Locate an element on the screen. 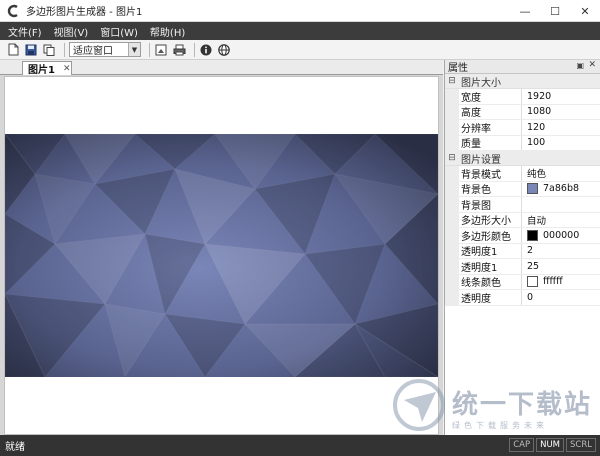  property-row-polygon-color: 多边形颜色 000000 is located at coordinates (522, 236).